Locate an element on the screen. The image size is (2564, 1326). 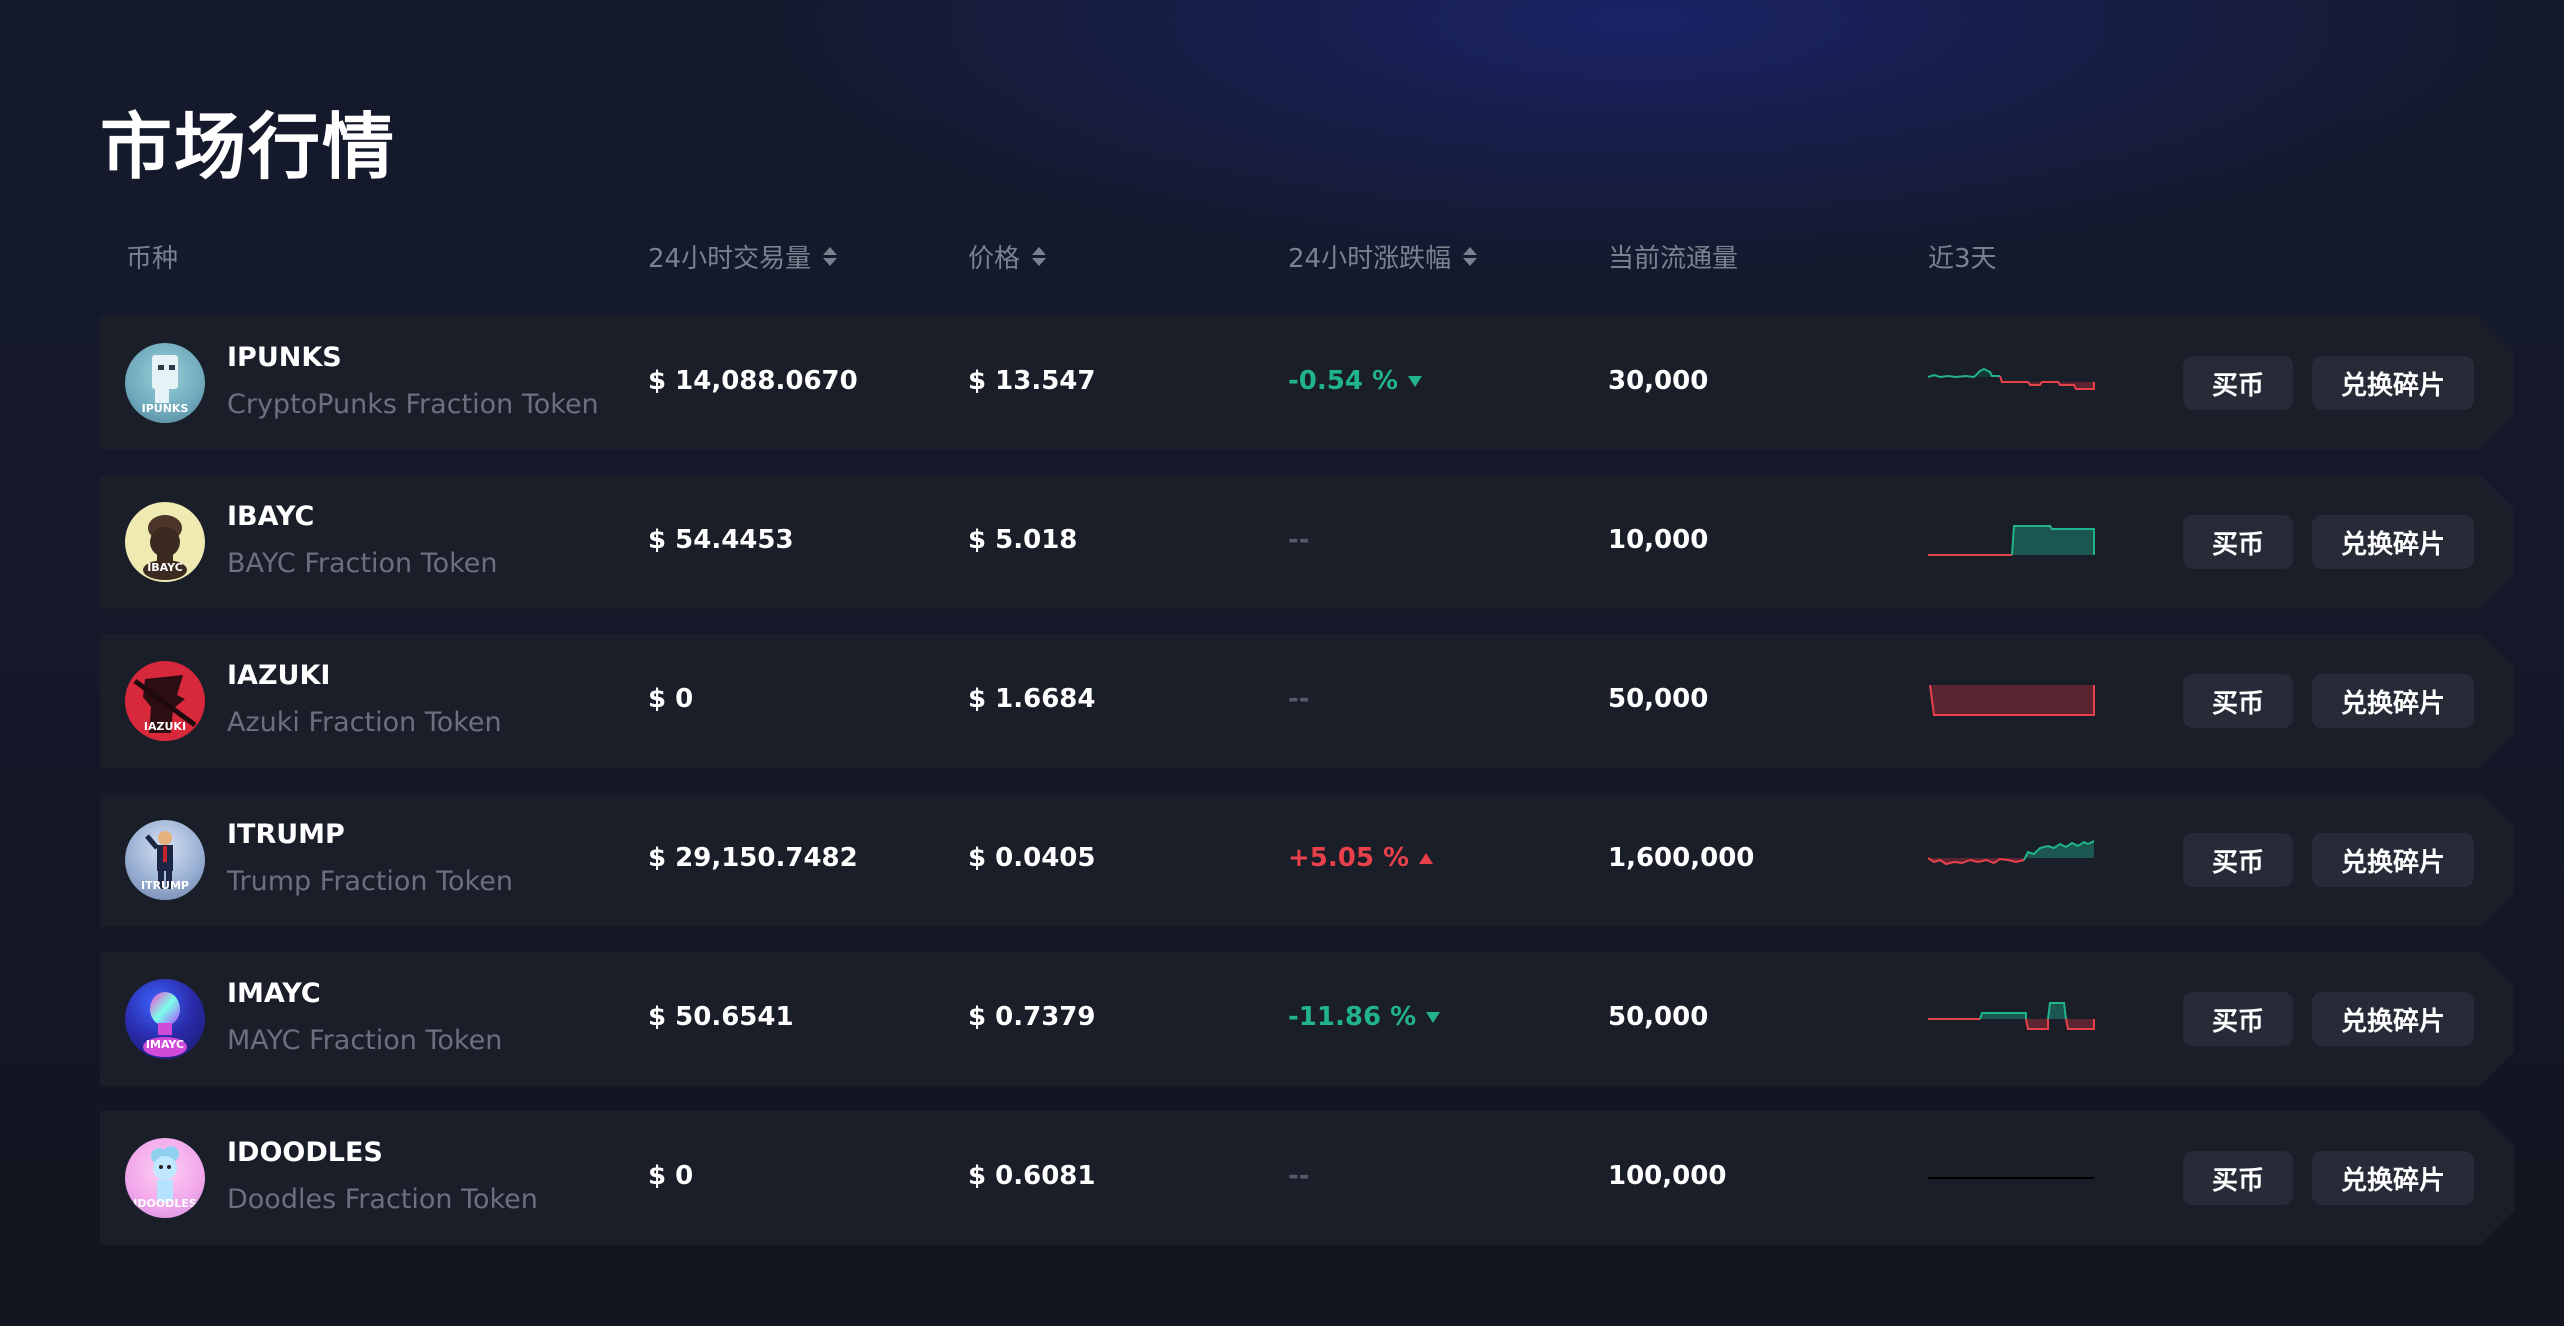
avatar: IBAYC is located at coordinates (165, 542).